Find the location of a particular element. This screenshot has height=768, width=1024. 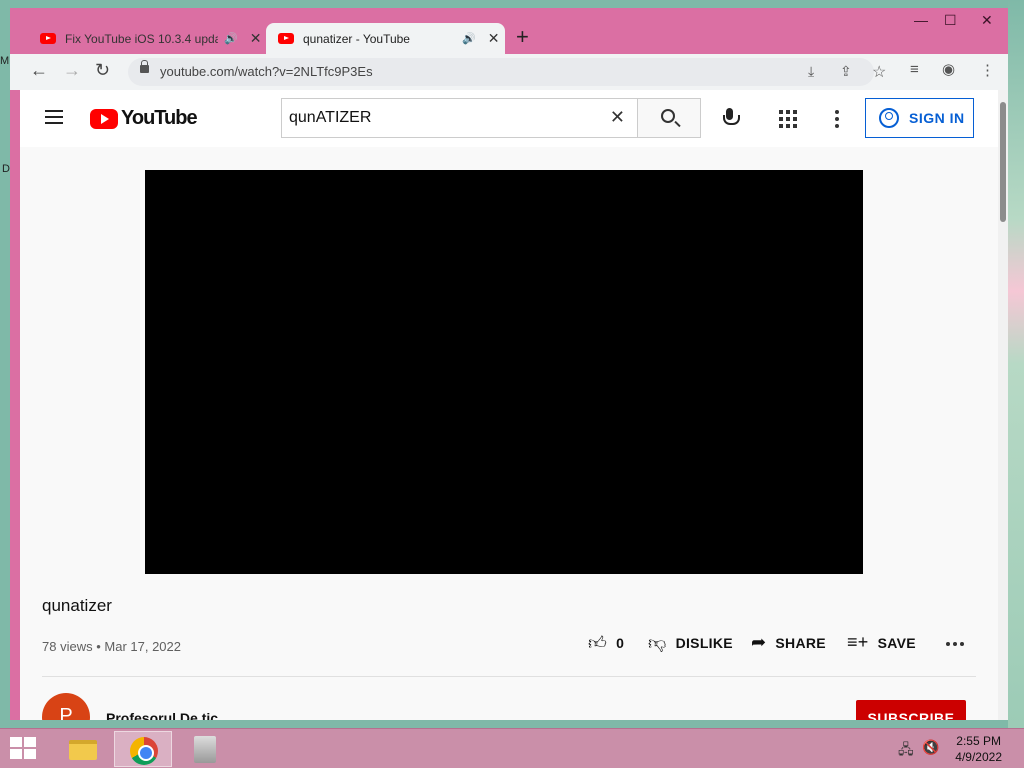

save-button: ≡+ SAVE is located at coordinates (881, 642).